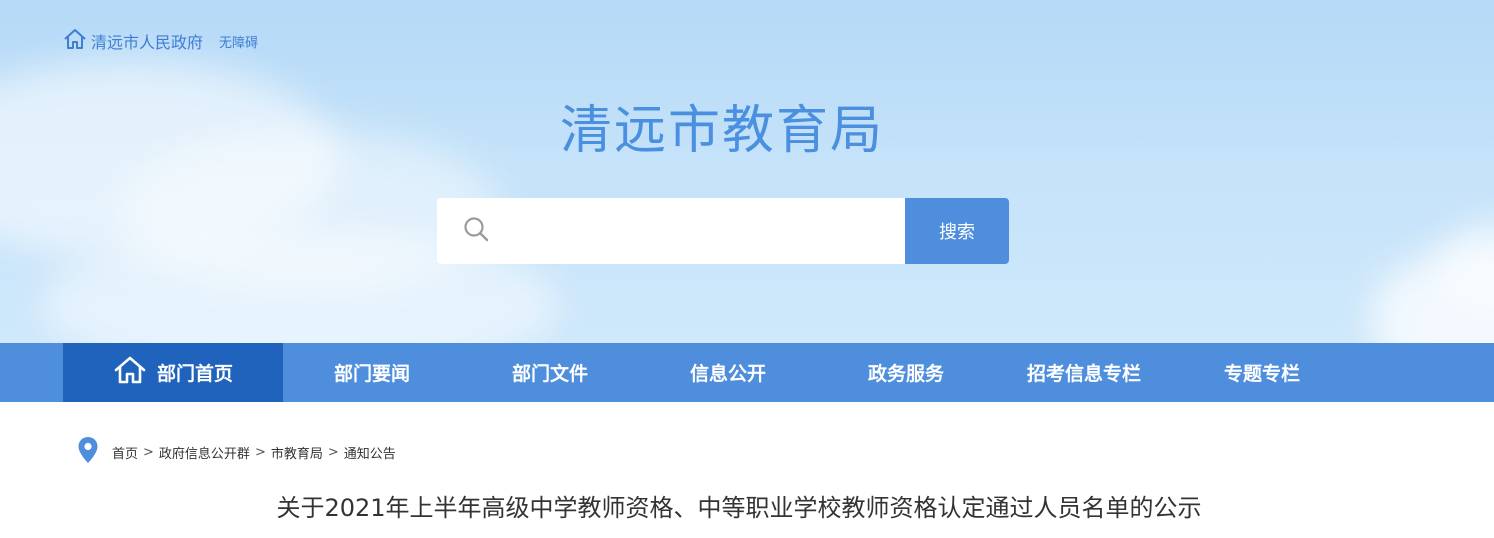 This screenshot has height=538, width=1494. I want to click on breadcrumb-notices: 通知公告, so click(370, 452).